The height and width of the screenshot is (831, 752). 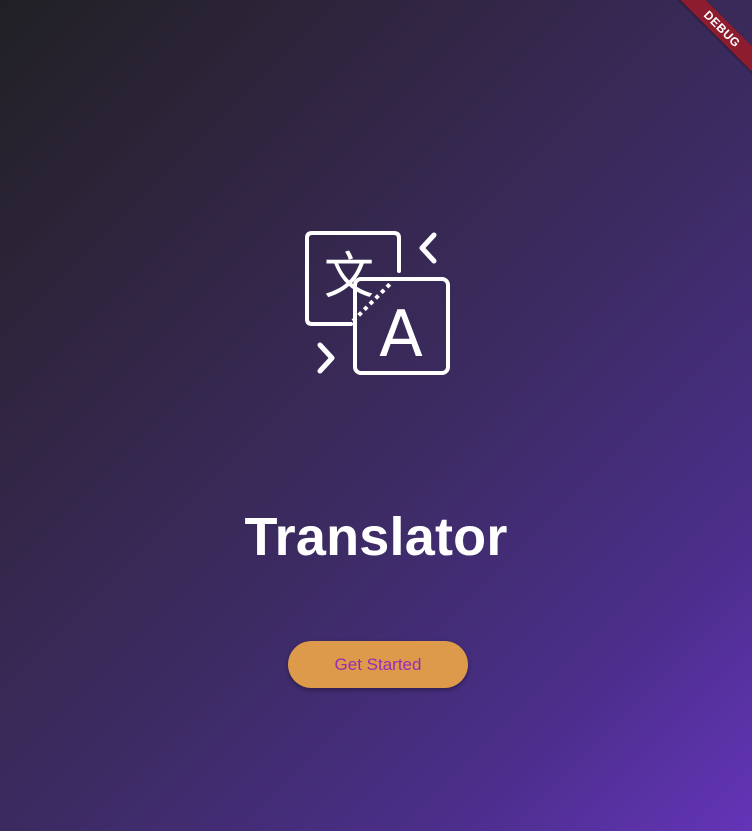 What do you see at coordinates (378, 664) in the screenshot?
I see `get-started-button: Get Started` at bounding box center [378, 664].